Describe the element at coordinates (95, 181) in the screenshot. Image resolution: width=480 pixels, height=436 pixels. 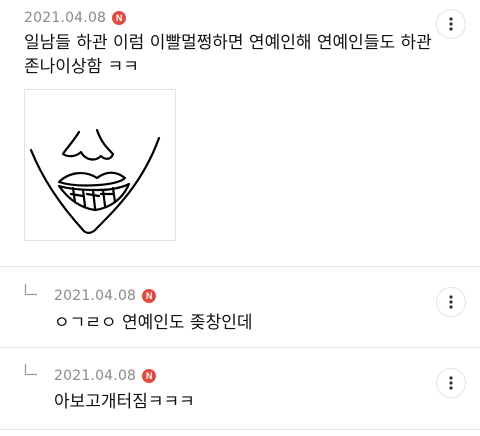
I see `sketch-drawing` at that location.